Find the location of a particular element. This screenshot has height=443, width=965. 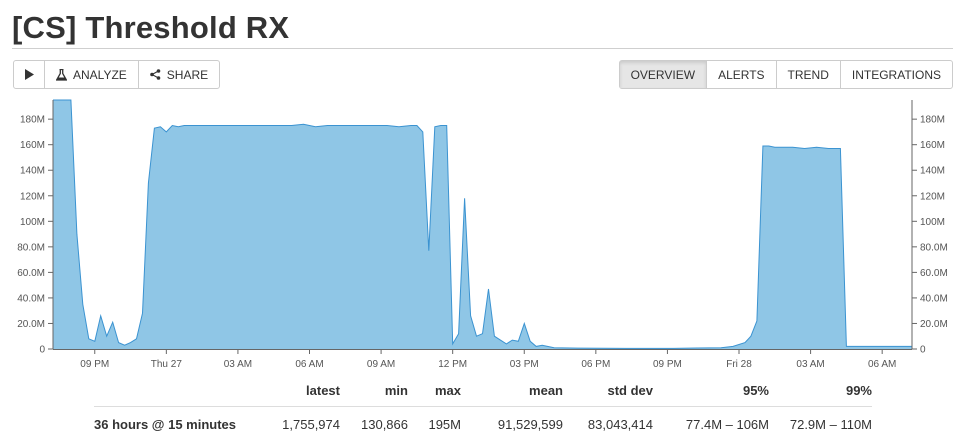

stats-std-dev: 83,043,414 is located at coordinates (608, 419).